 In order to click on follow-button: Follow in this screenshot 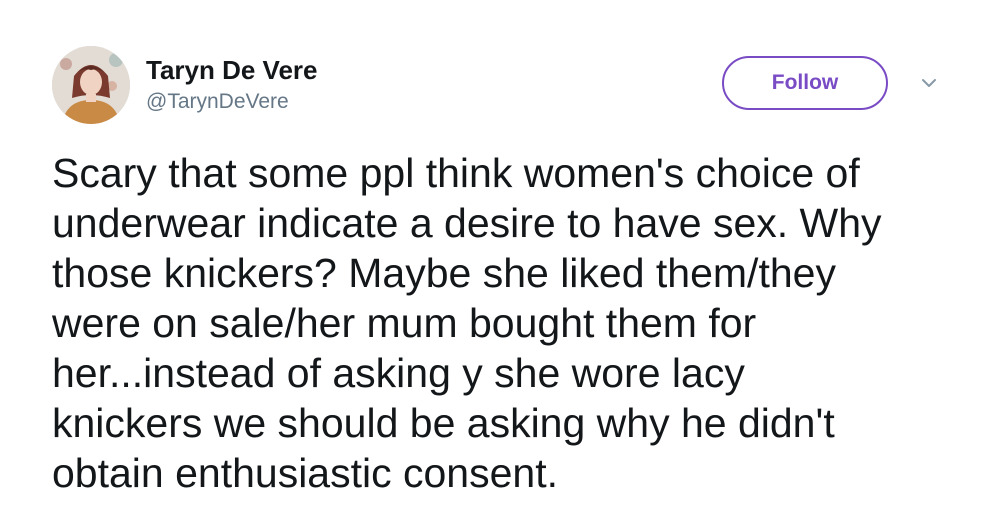, I will do `click(805, 83)`.